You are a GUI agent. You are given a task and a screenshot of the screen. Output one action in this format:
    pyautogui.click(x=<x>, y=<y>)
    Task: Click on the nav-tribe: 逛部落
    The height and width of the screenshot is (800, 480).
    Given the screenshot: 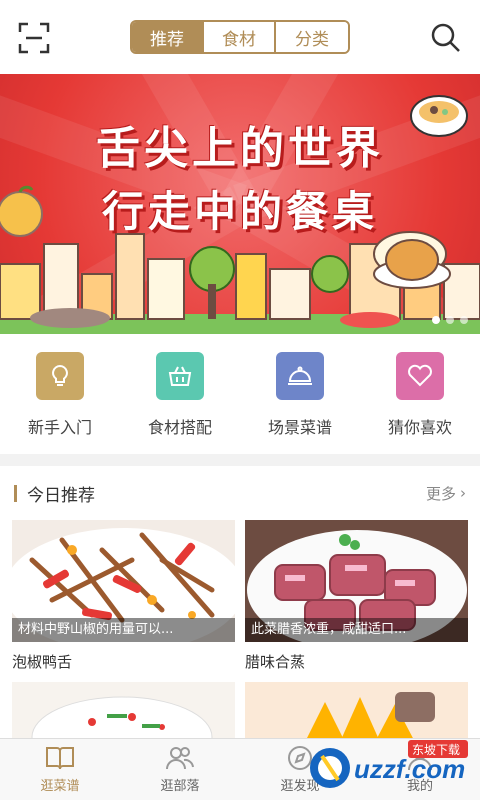 What is the action you would take?
    pyautogui.click(x=180, y=769)
    